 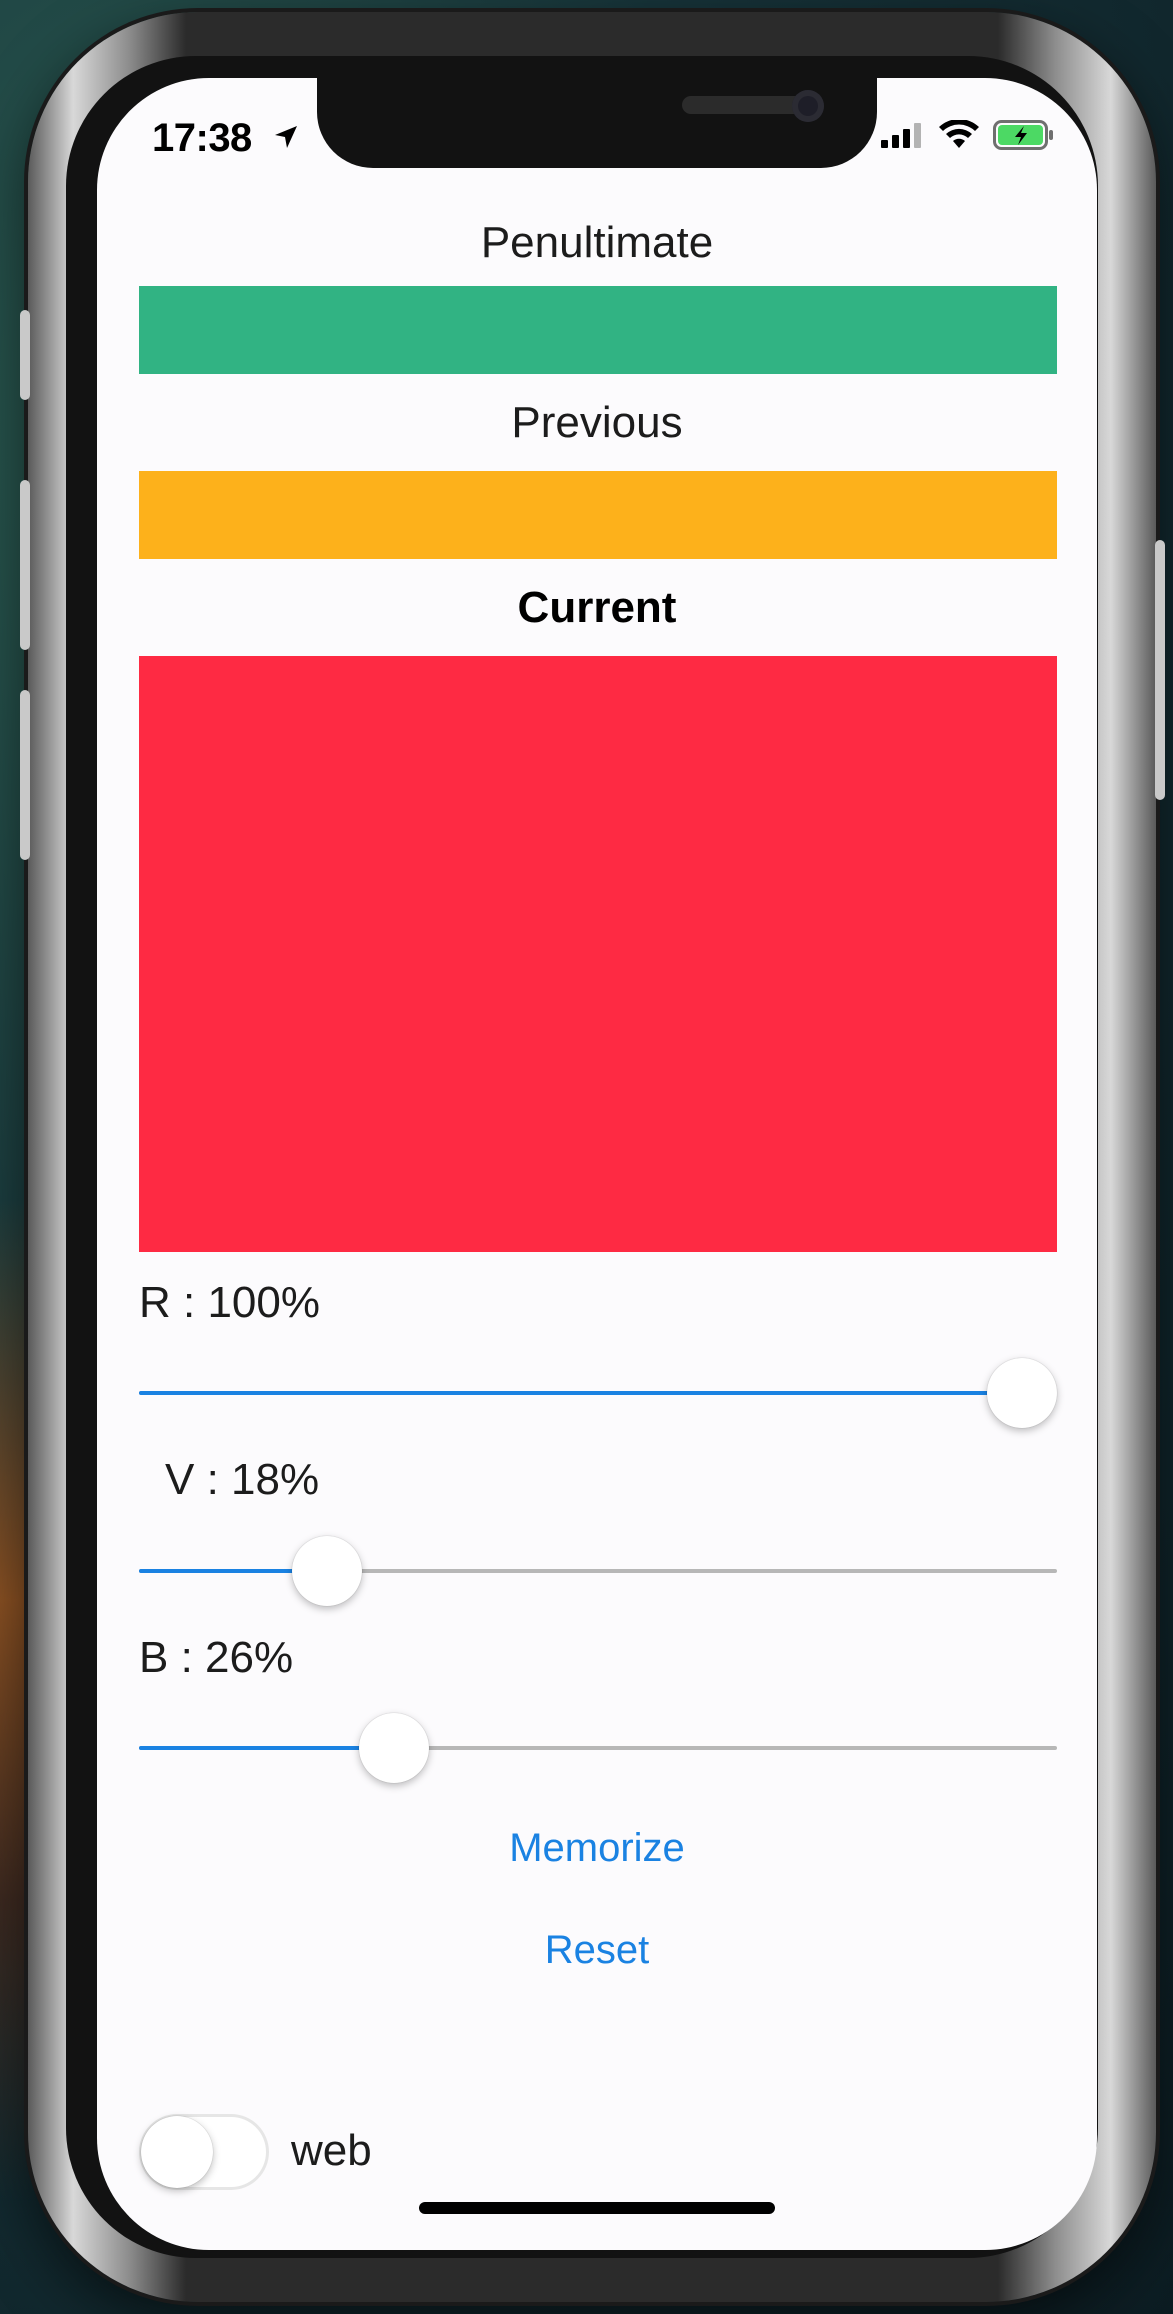 What do you see at coordinates (267, 1748) in the screenshot?
I see `blue-slider-fill` at bounding box center [267, 1748].